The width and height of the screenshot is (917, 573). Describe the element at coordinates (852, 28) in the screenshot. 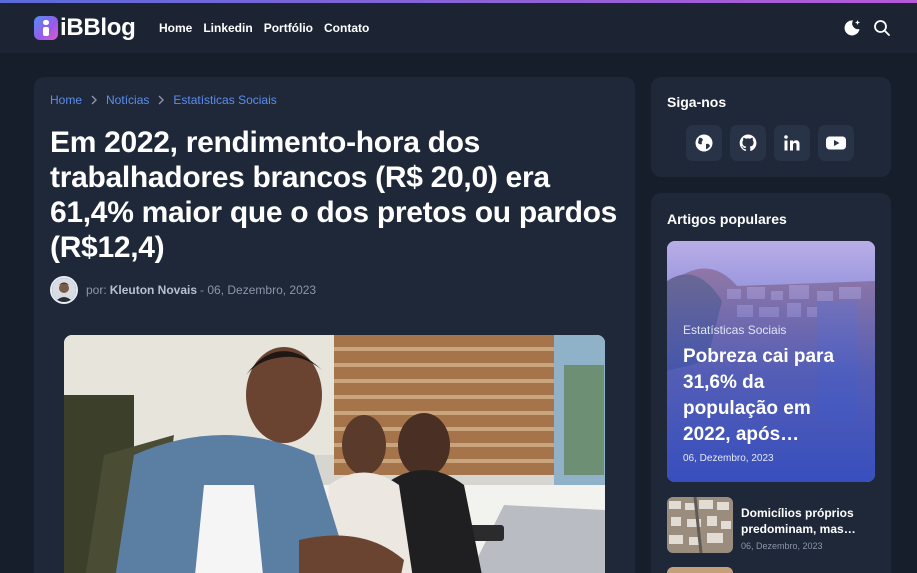

I see `theme-toggle-icon` at that location.